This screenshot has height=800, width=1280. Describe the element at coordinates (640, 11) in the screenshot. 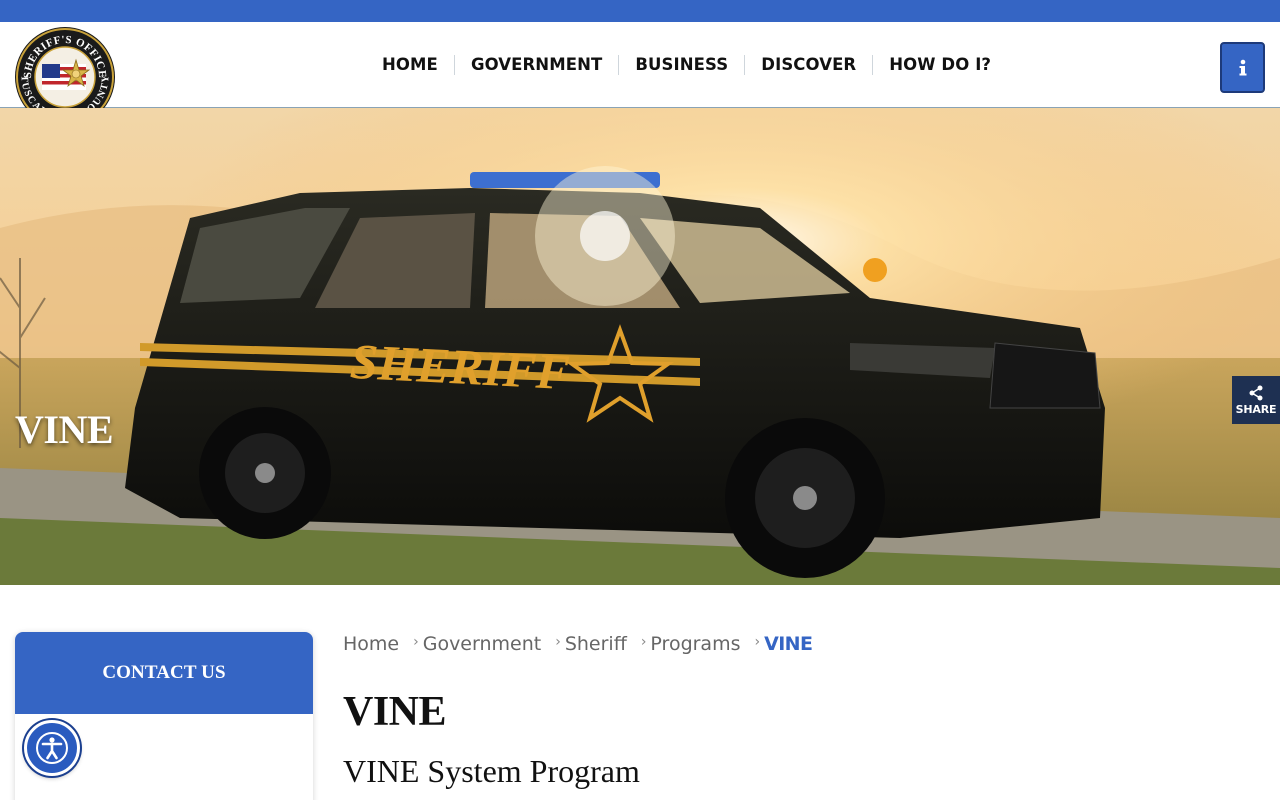

I see `top-color-strip` at that location.